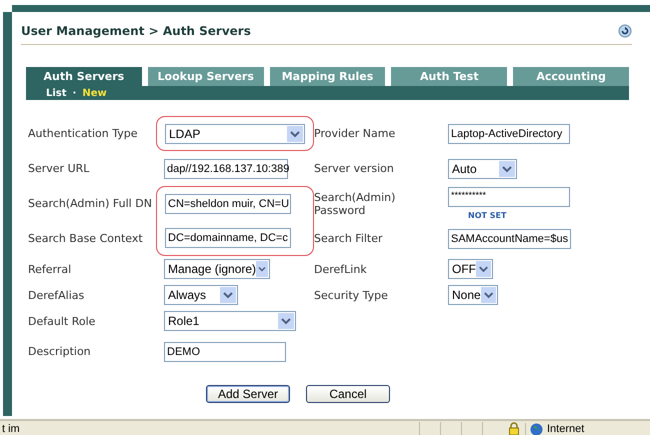 Image resolution: width=650 pixels, height=435 pixels. I want to click on dropdown: Auto, so click(482, 168).